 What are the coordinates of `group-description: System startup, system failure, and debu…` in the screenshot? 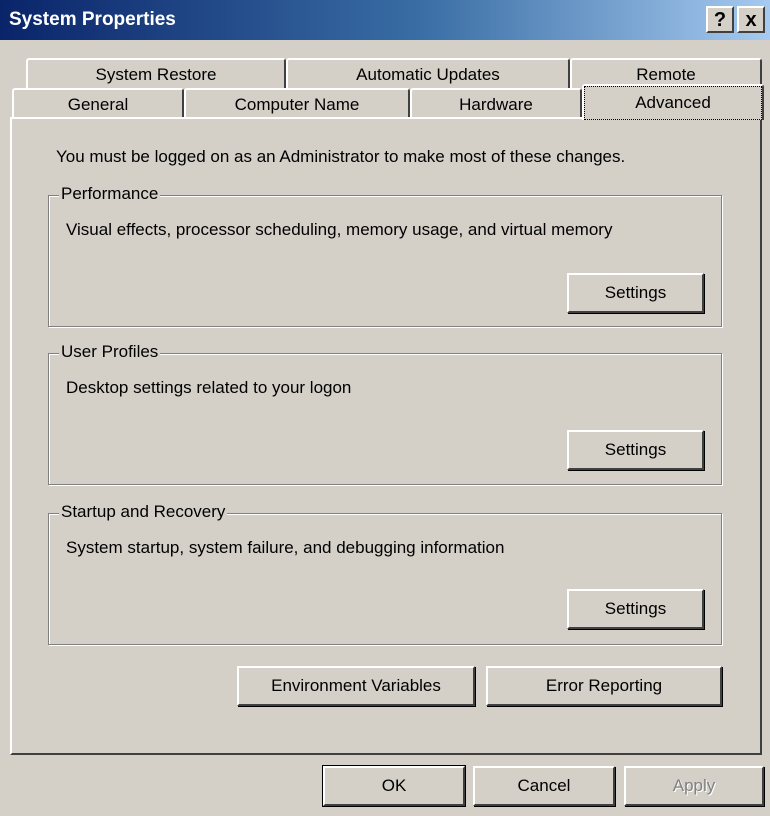 It's located at (285, 547).